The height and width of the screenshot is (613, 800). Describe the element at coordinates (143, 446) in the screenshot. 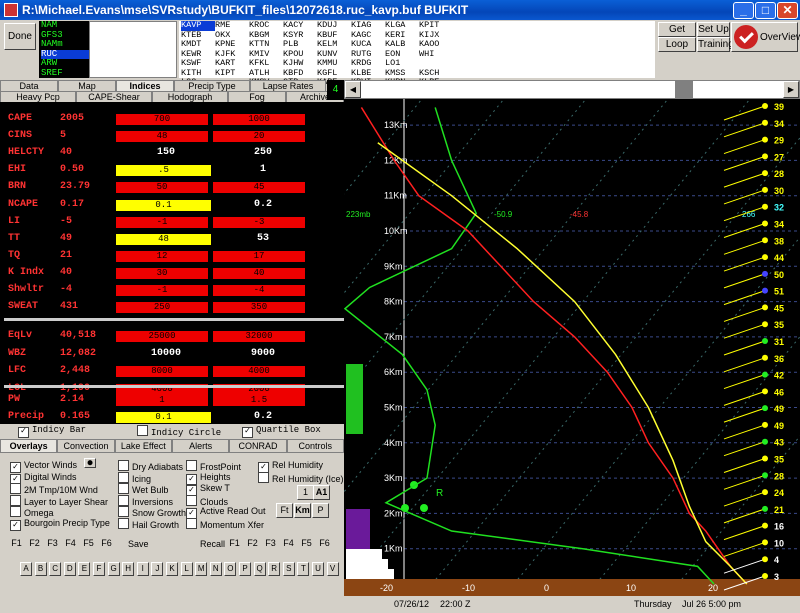

I see `tab-lake-effect: Lake Effect` at that location.